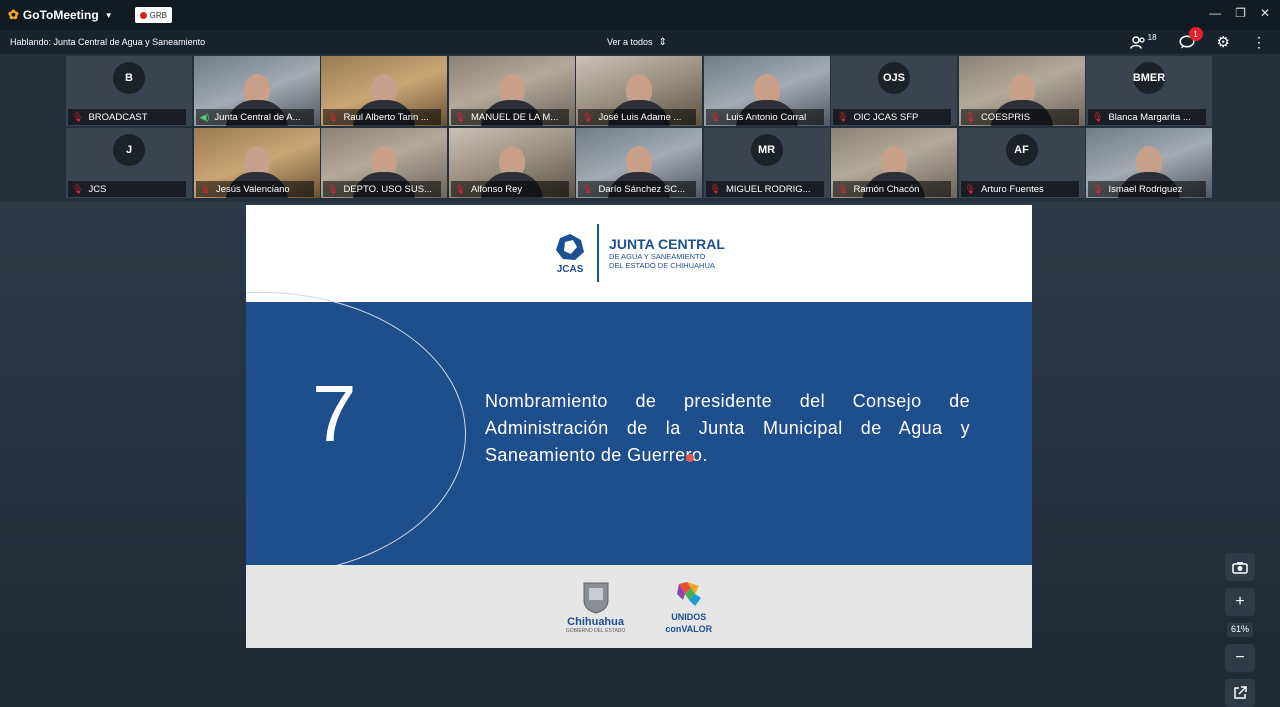 The image size is (1280, 707). I want to click on participant-name: Arturo Fuentes, so click(1012, 189).